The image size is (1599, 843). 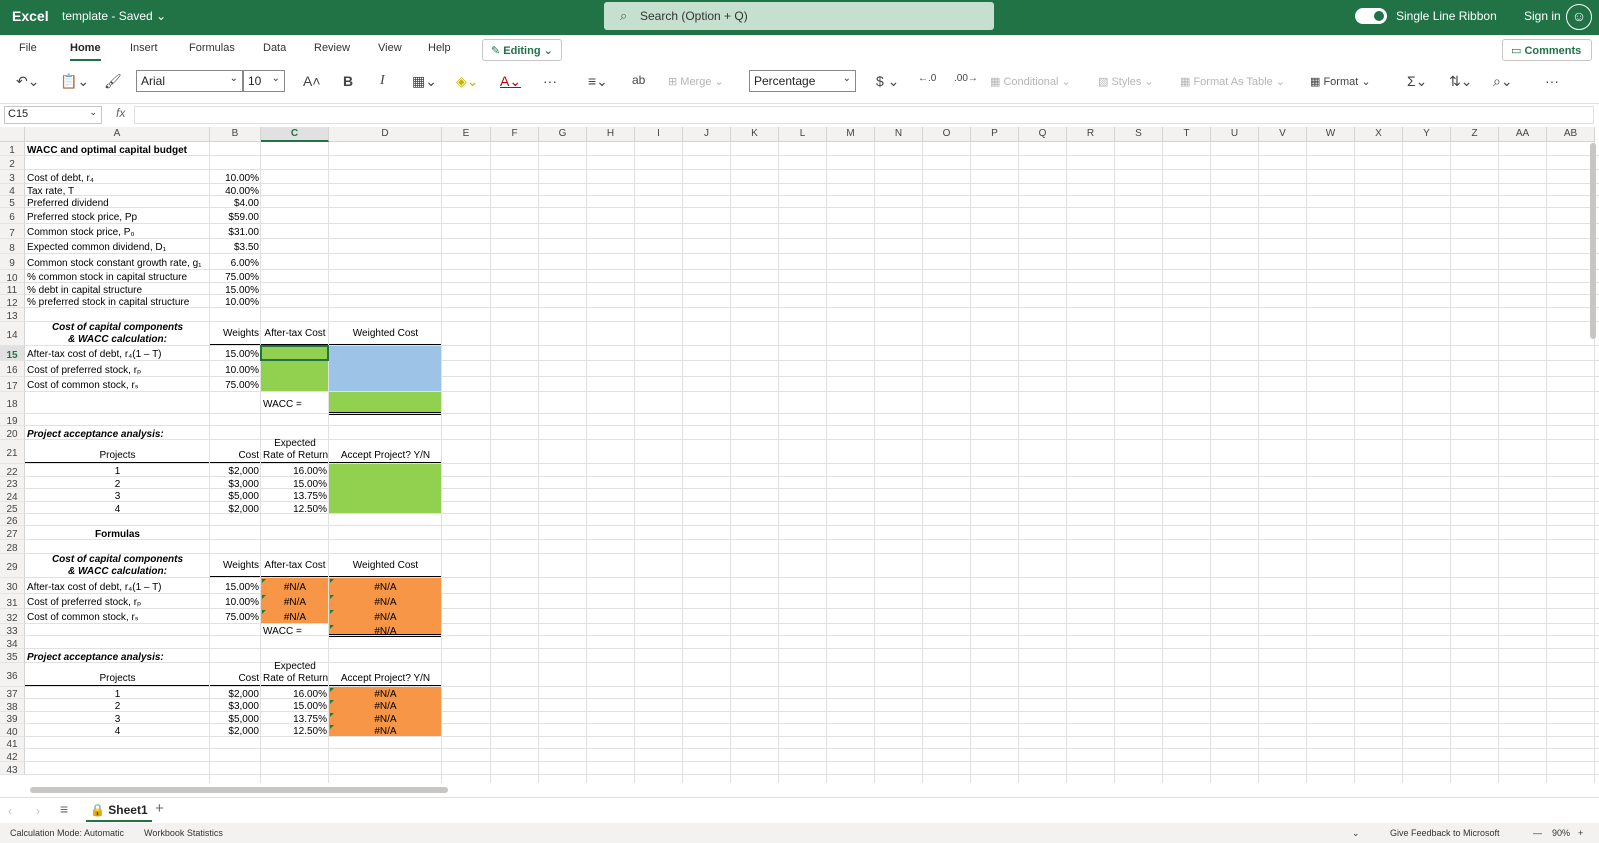 I want to click on row-header-18: 18, so click(x=12, y=403).